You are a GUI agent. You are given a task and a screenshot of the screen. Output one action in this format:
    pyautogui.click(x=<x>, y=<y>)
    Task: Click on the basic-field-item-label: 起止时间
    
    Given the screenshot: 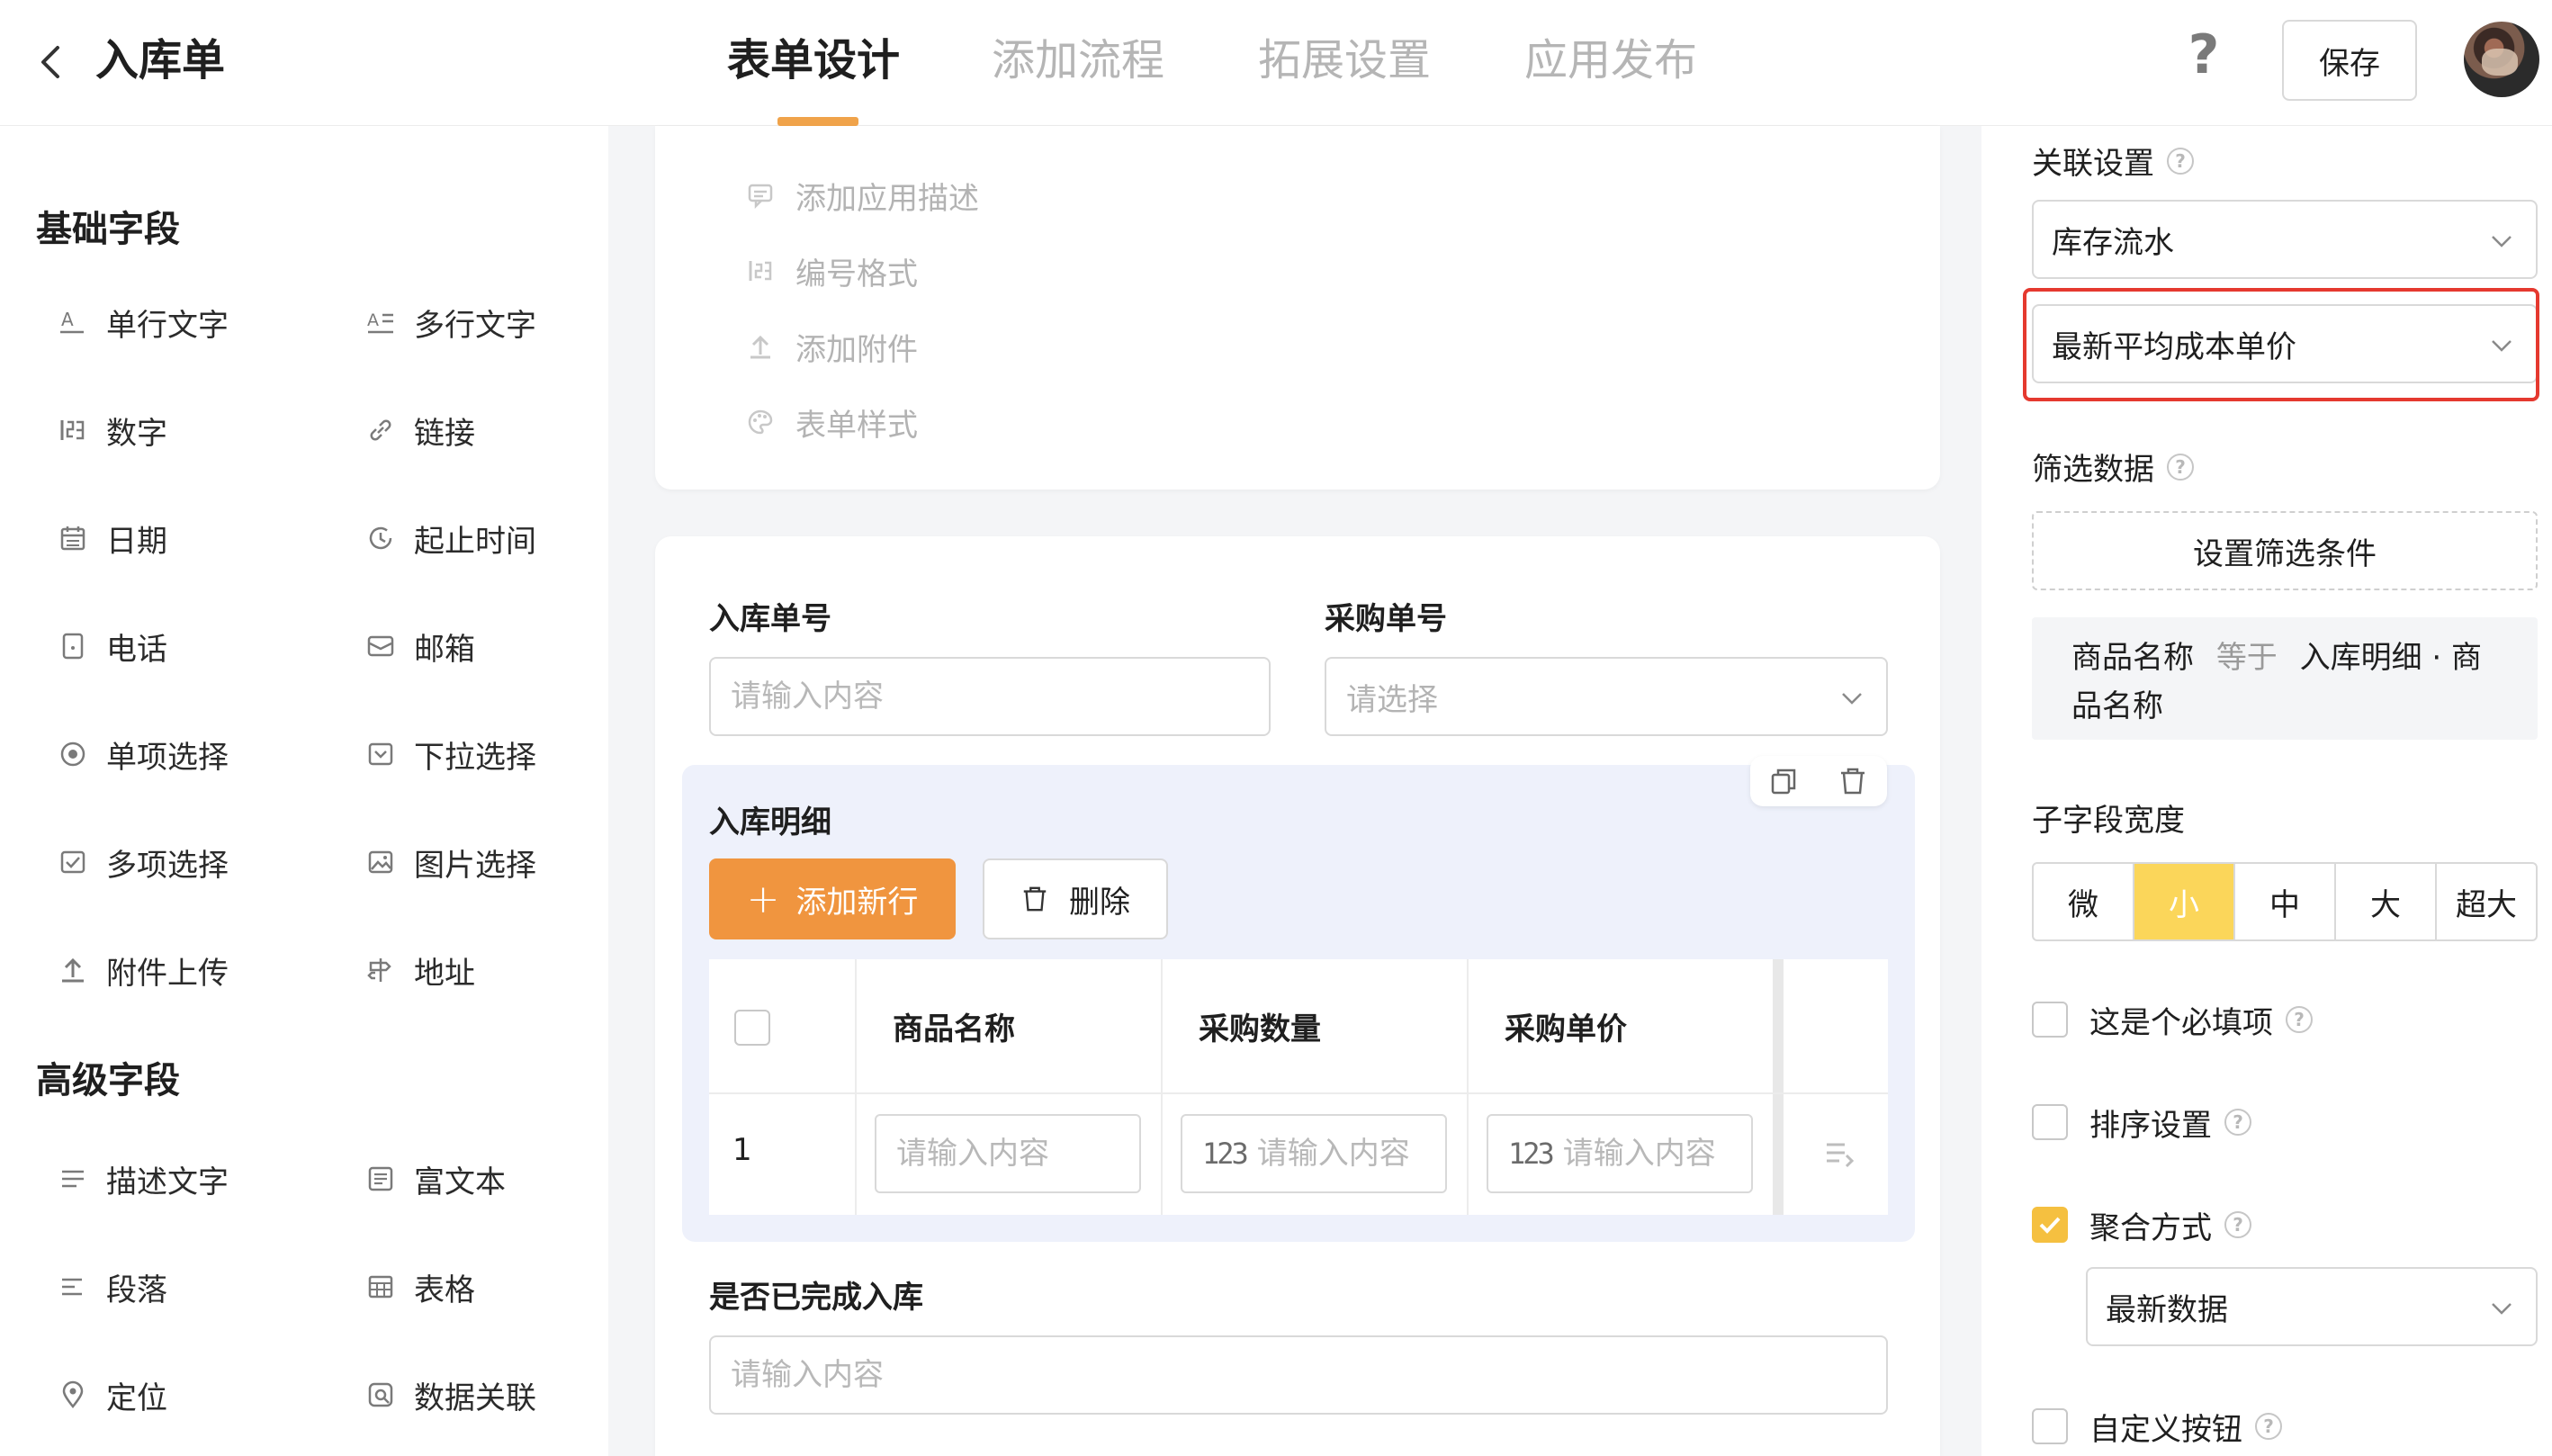 What is the action you would take?
    pyautogui.click(x=475, y=541)
    